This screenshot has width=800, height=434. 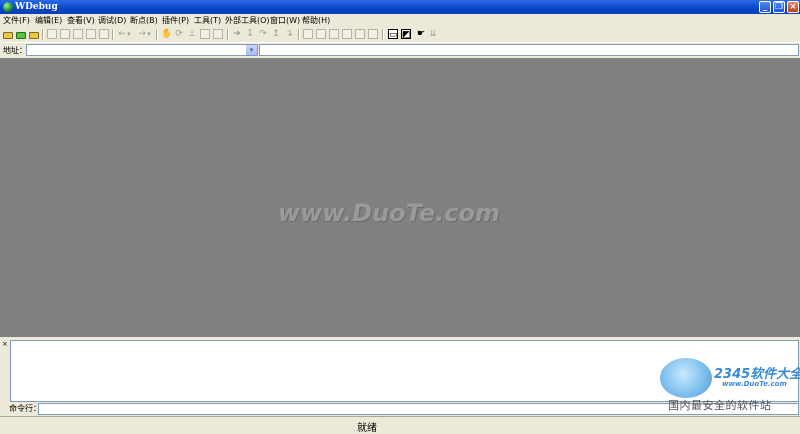 What do you see at coordinates (48, 20) in the screenshot?
I see `menu-edit: 编辑(E)` at bounding box center [48, 20].